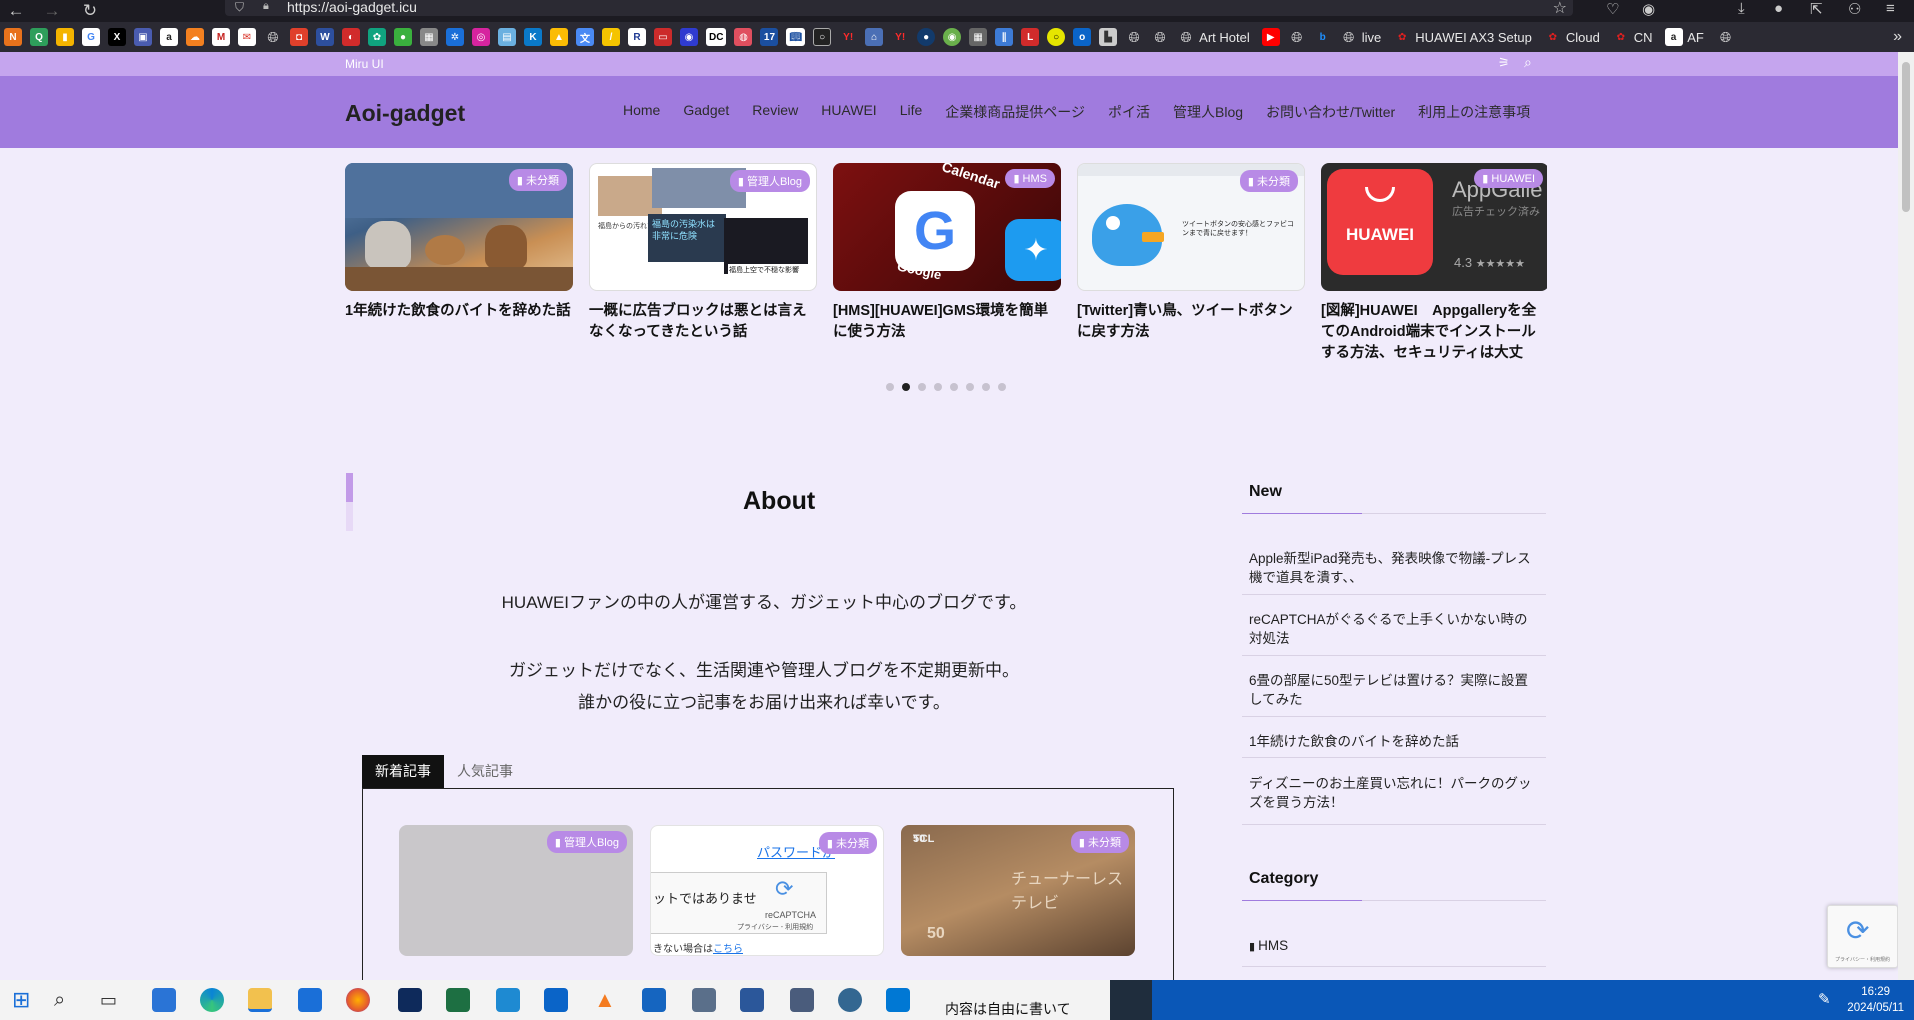  I want to click on outlook-icon: o, so click(1082, 37).